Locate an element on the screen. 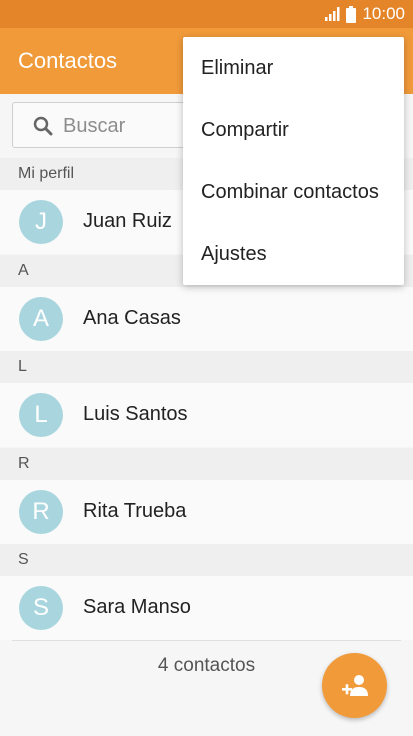 The height and width of the screenshot is (736, 413). contact-name: Rita Trueba is located at coordinates (135, 511).